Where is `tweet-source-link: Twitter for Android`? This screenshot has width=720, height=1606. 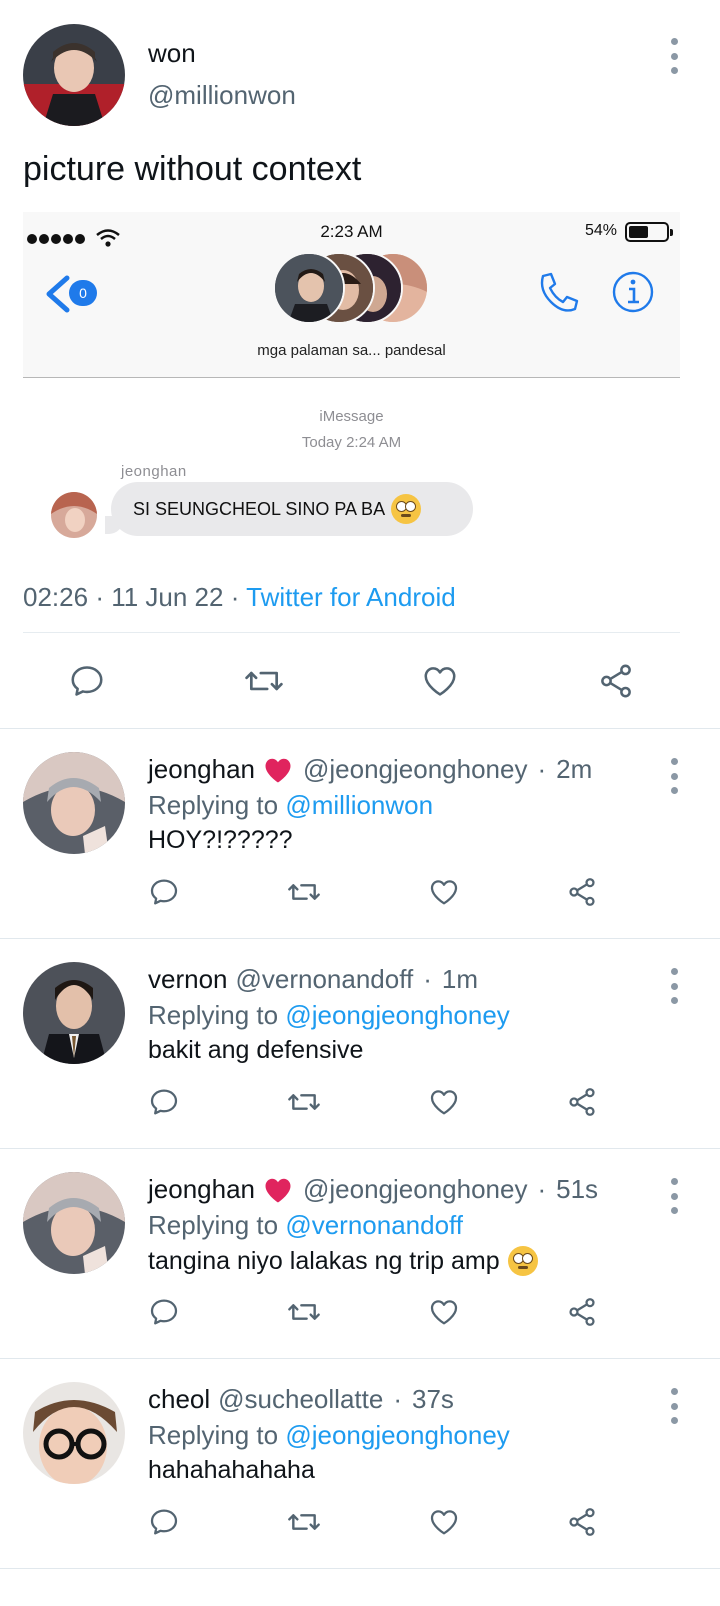 tweet-source-link: Twitter for Android is located at coordinates (351, 597).